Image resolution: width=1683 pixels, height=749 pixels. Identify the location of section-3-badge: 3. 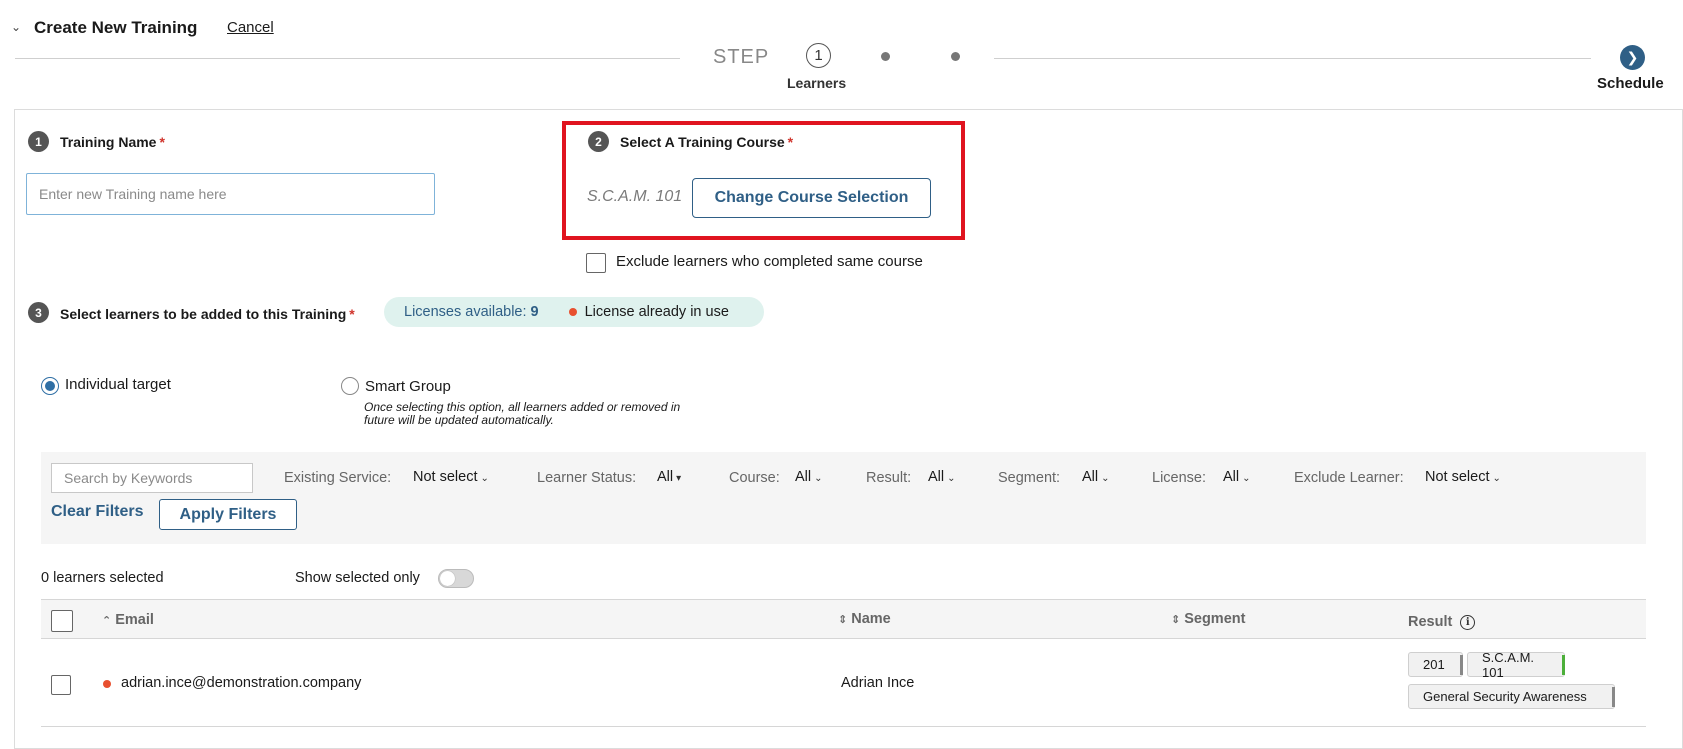
(38, 312).